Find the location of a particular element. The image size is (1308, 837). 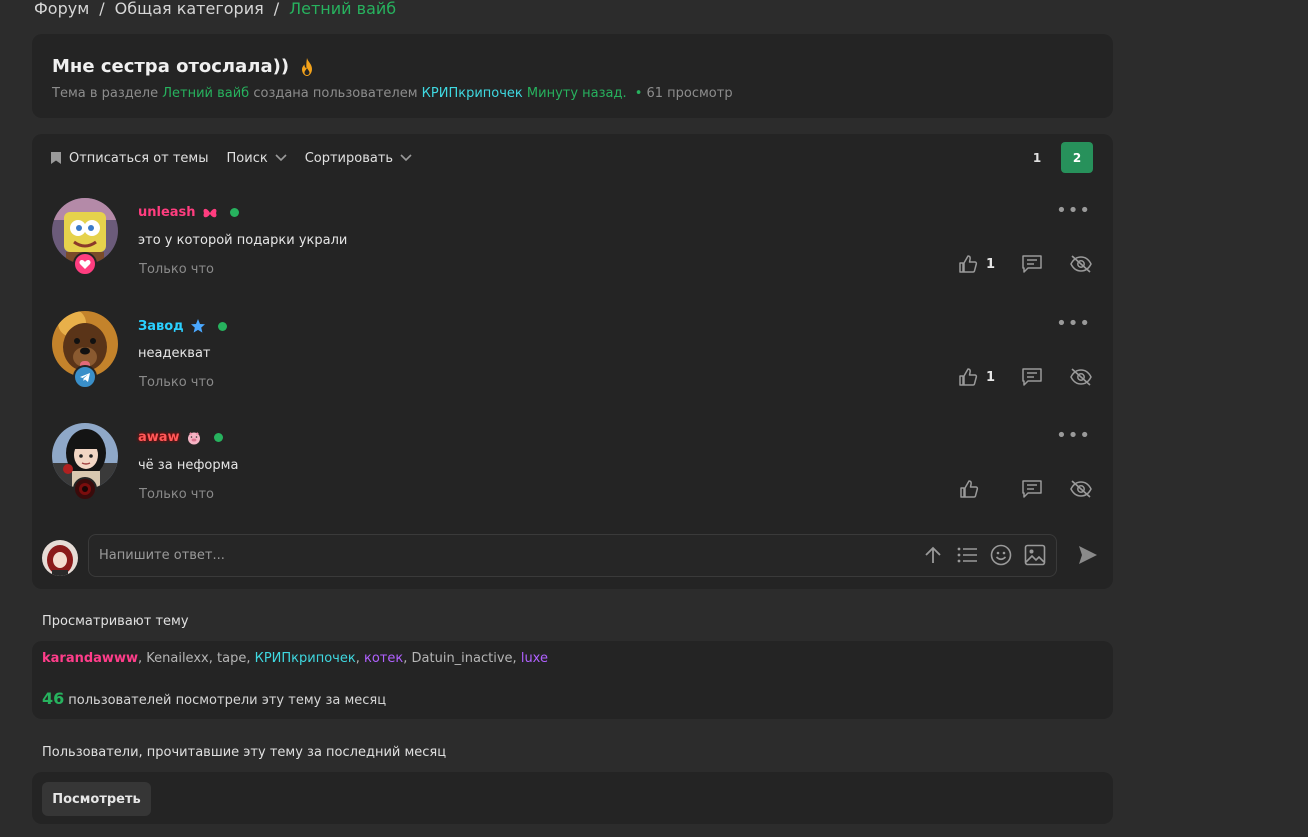

username: awaw is located at coordinates (159, 437).